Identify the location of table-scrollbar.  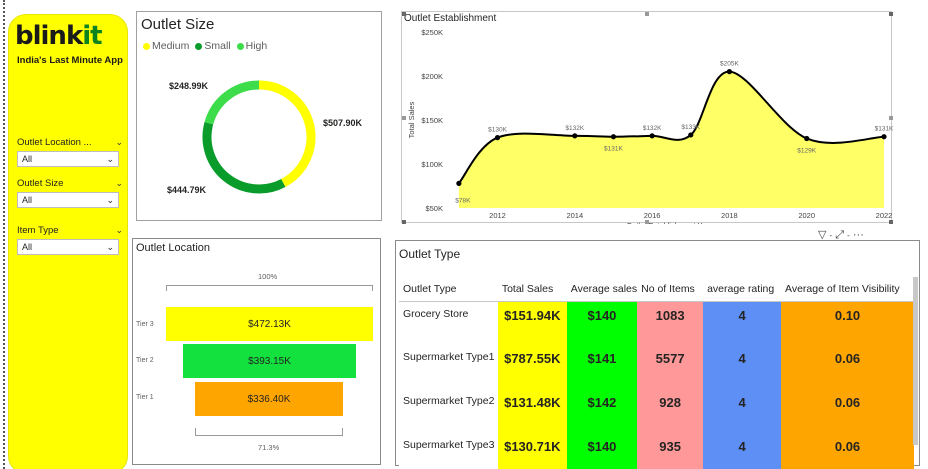
(915, 361).